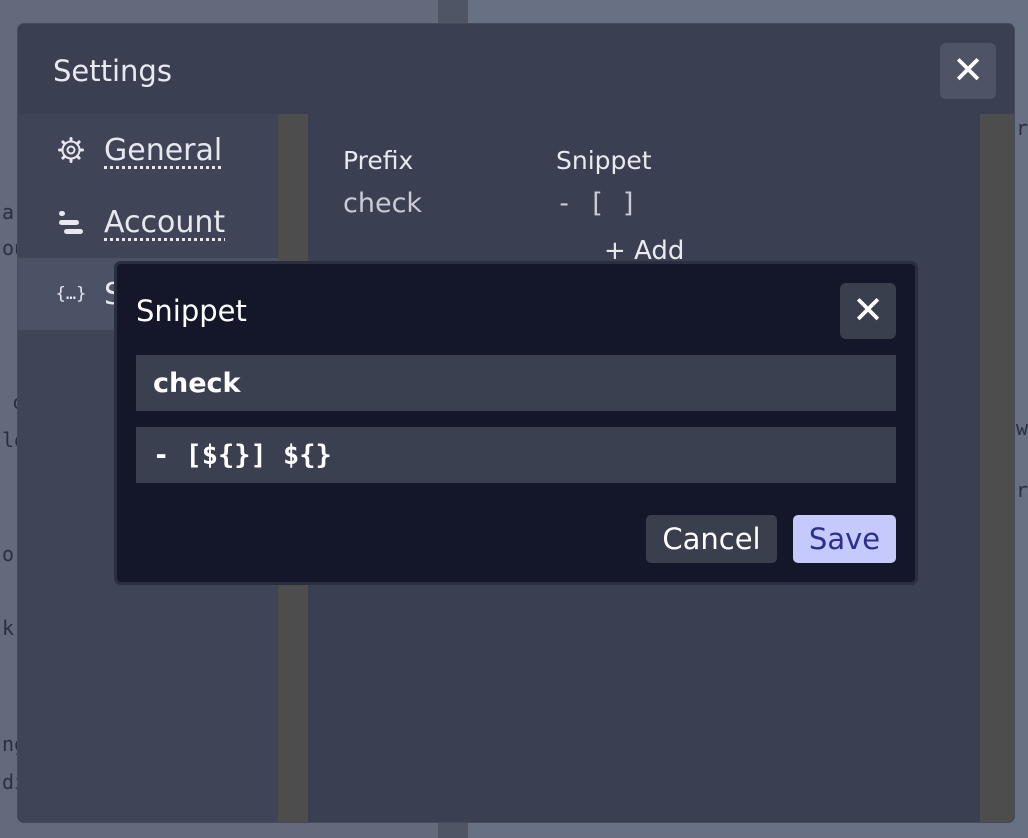 This screenshot has height=838, width=1028. Describe the element at coordinates (516, 69) in the screenshot. I see `settings-header: Settings ✕` at that location.